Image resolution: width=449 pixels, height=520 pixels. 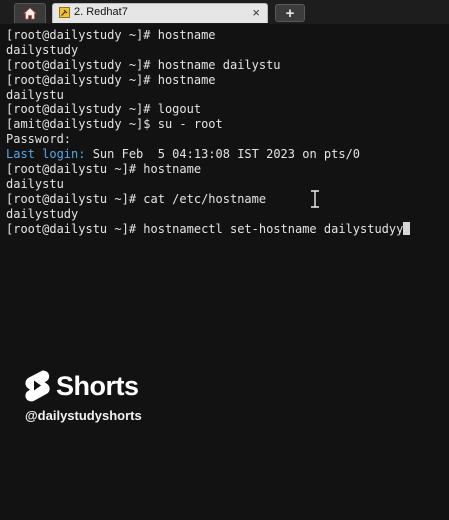 I want to click on terminal-line: [amit@dailystudy ~]$ su - root, so click(x=227, y=124).